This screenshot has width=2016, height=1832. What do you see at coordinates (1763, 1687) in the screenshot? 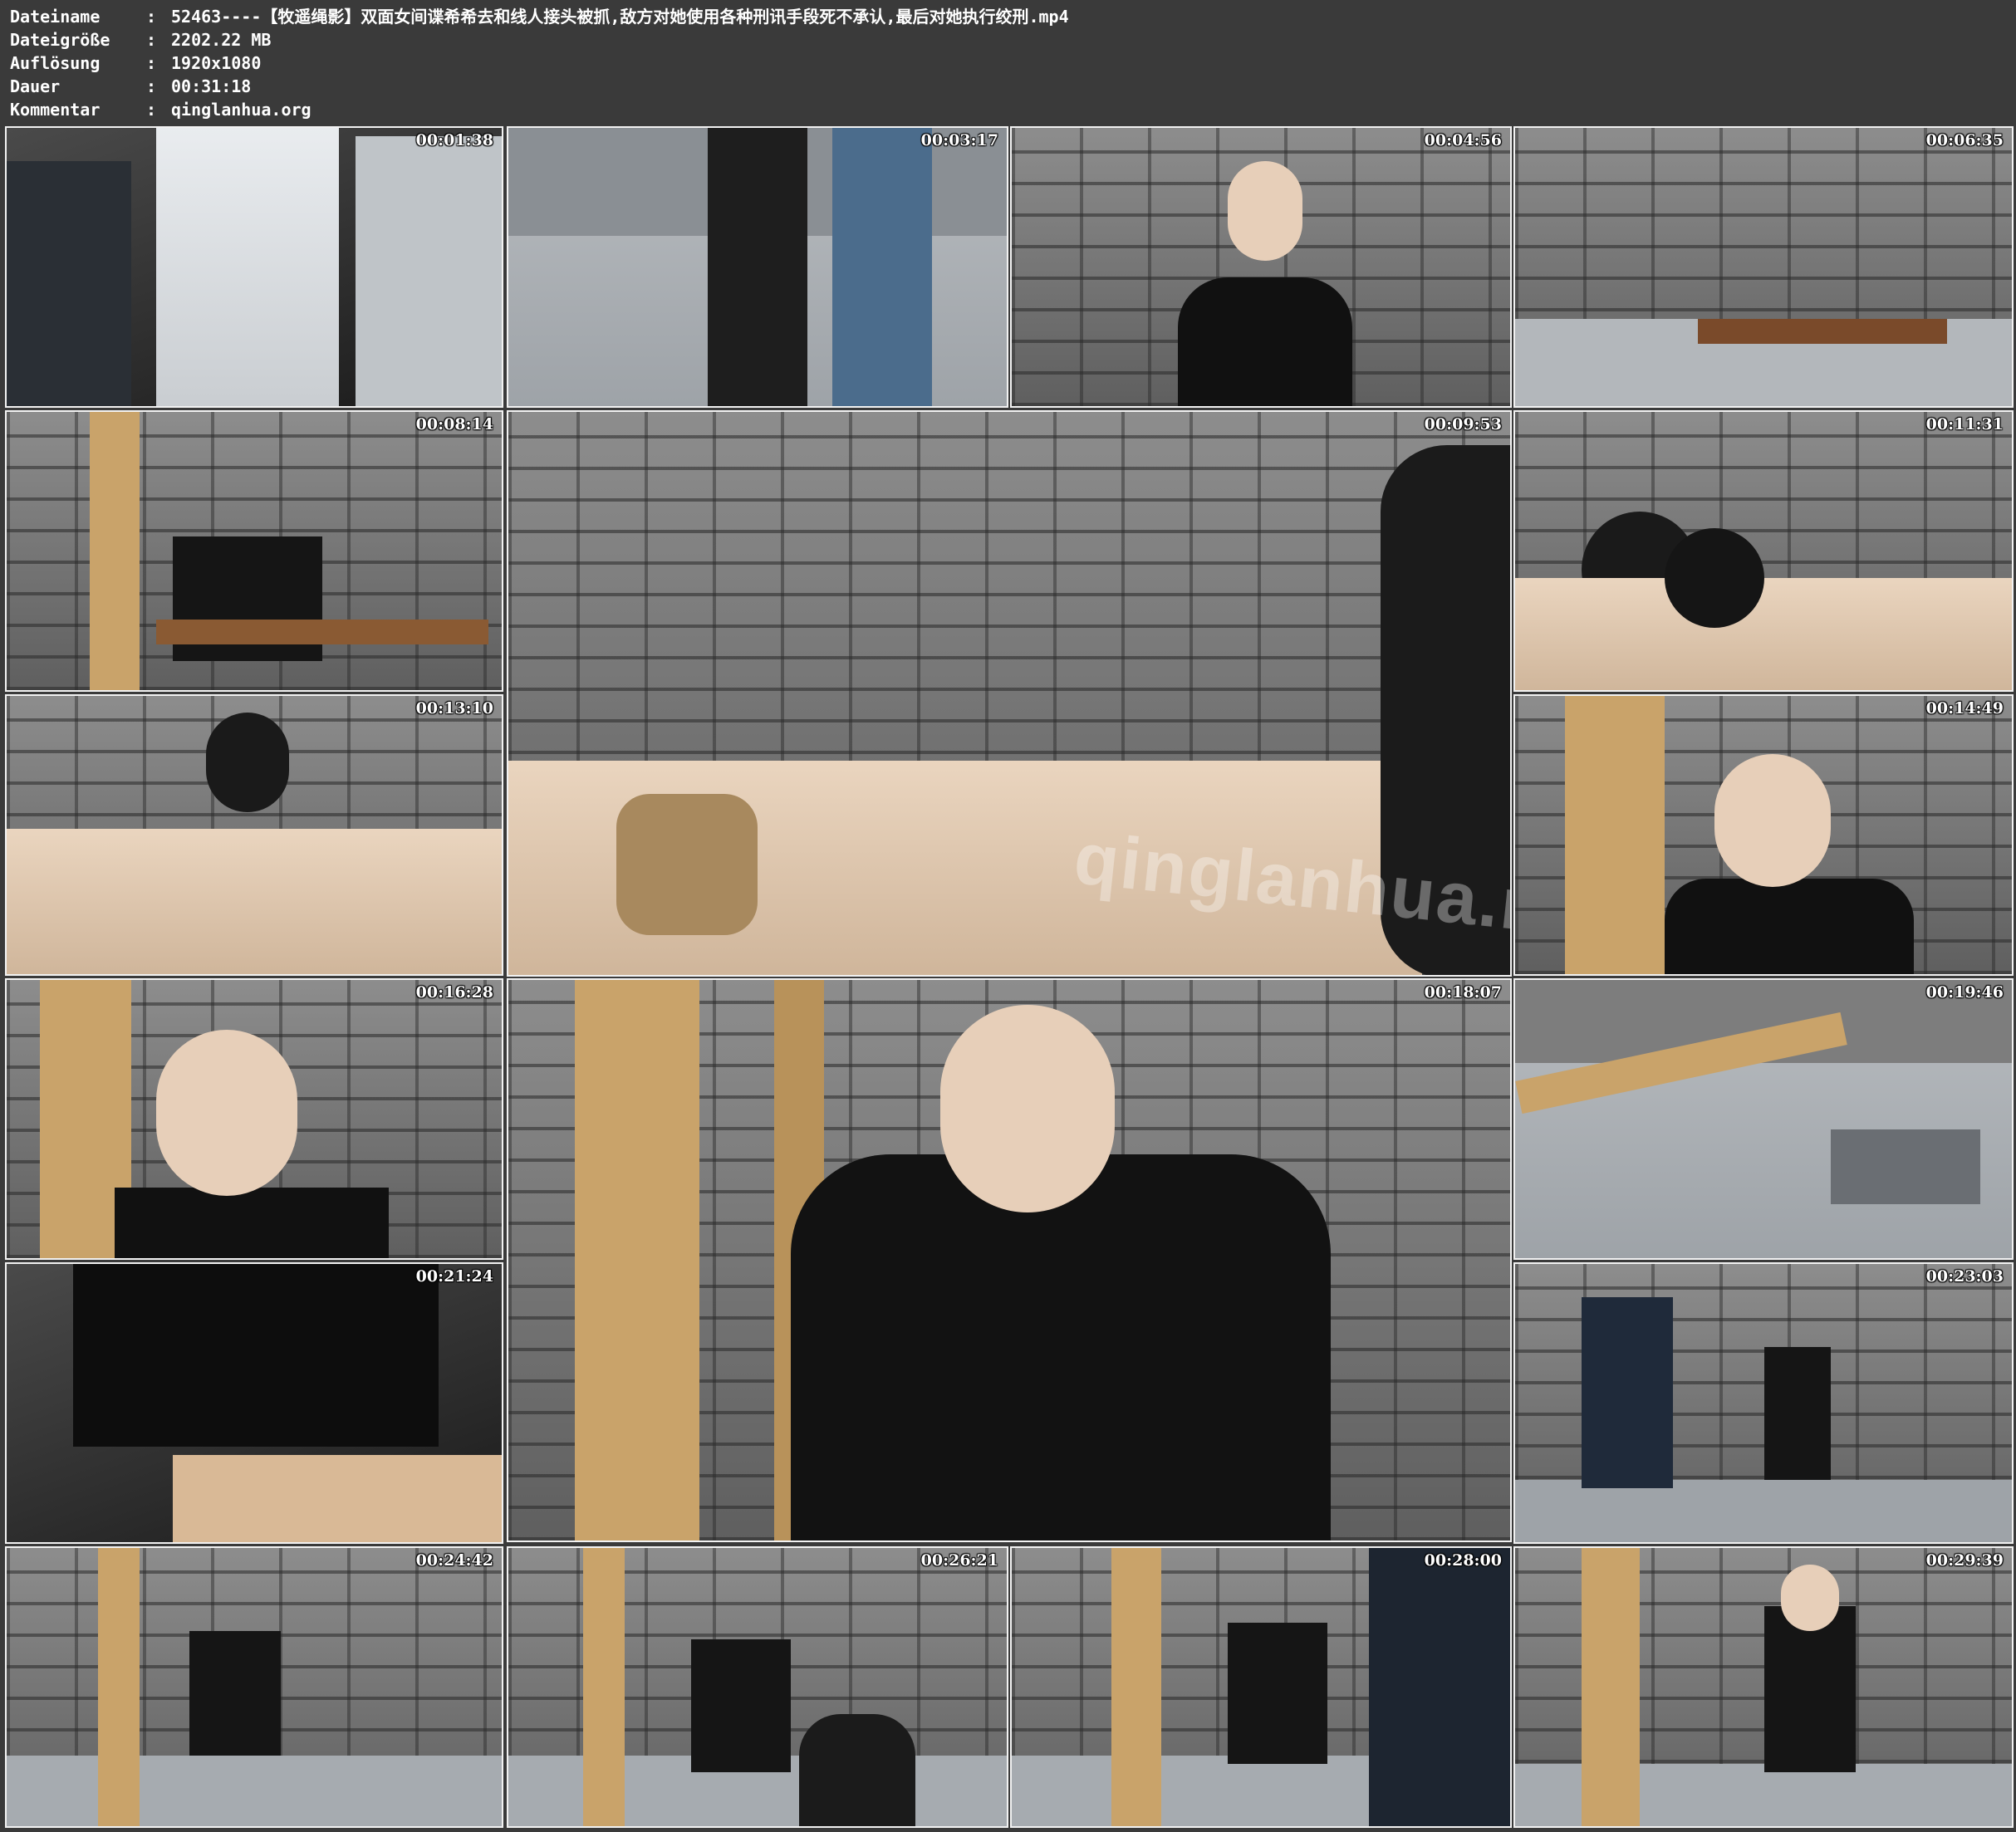
I see `video-thumbnail: 00:29:39` at bounding box center [1763, 1687].